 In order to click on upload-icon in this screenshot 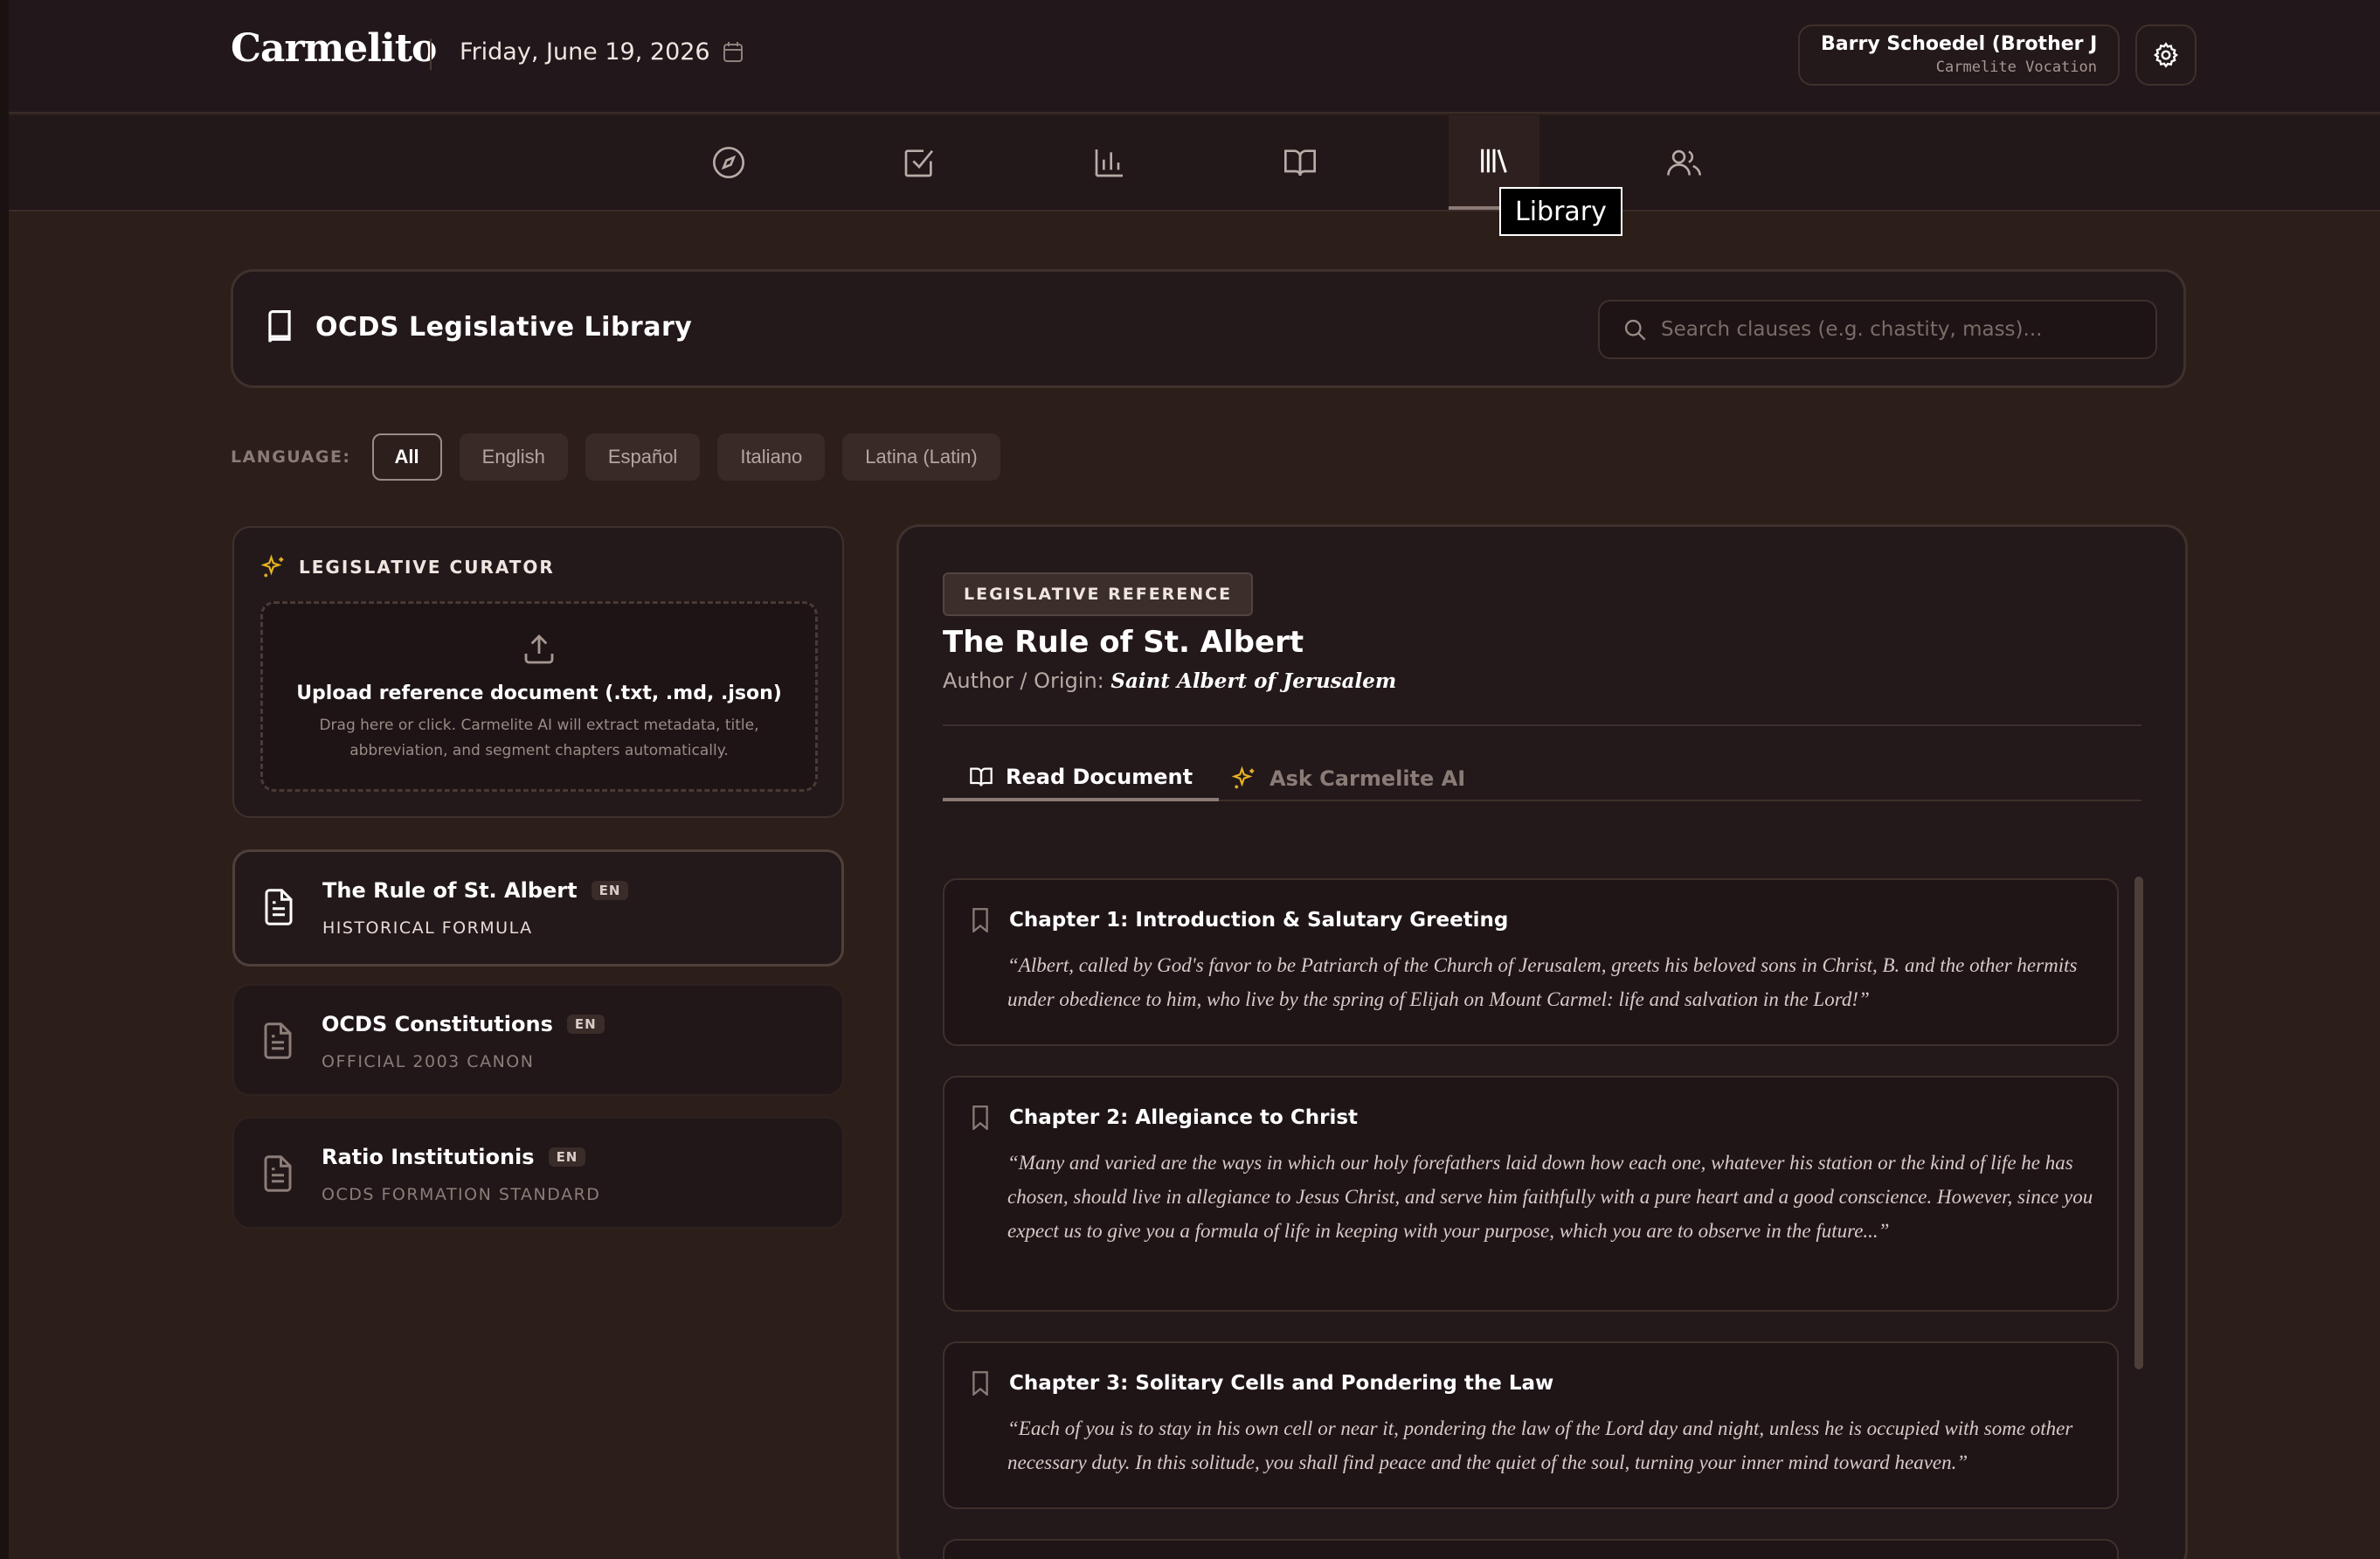, I will do `click(539, 649)`.